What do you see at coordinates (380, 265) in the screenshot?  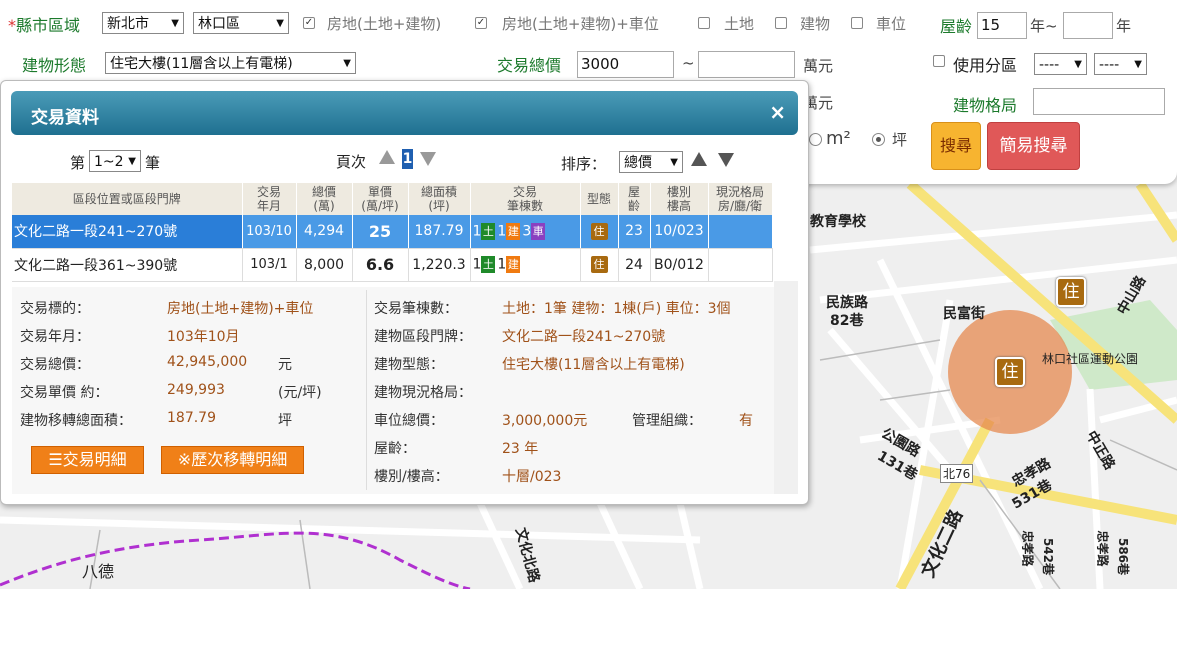 I see `cell-unit-price: 6.6` at bounding box center [380, 265].